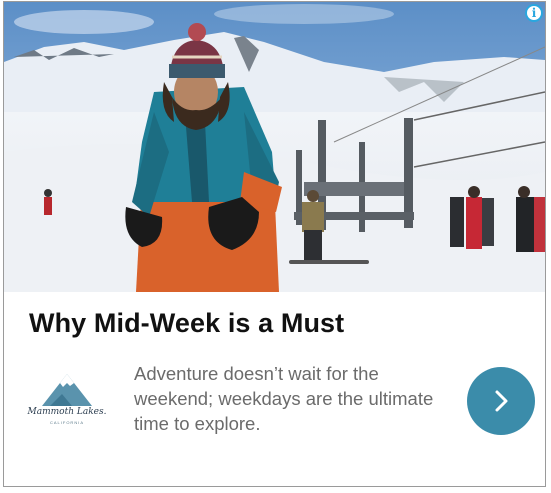 The image size is (551, 493). Describe the element at coordinates (67, 412) in the screenshot. I see `logo-brand-text: Mammoth Lakes.` at that location.